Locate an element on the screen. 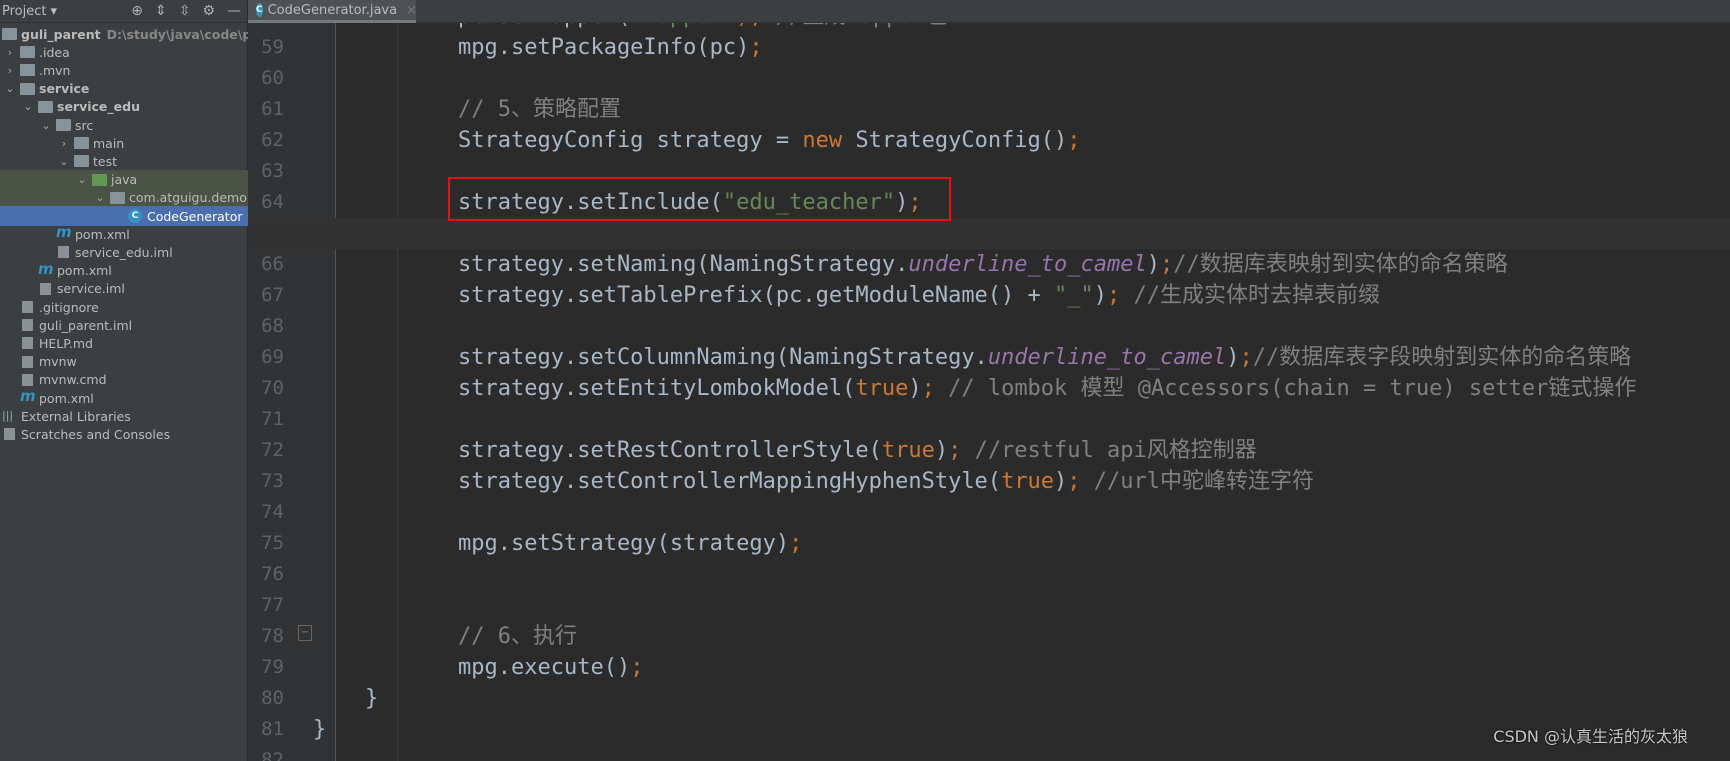  code-token: mpg.setPackageInfo(pc) is located at coordinates (604, 47).